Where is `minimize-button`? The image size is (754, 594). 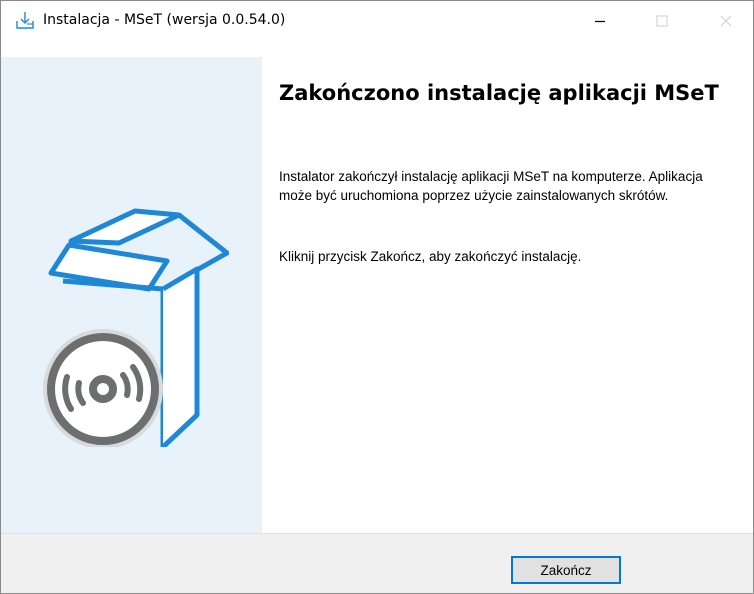 minimize-button is located at coordinates (600, 21).